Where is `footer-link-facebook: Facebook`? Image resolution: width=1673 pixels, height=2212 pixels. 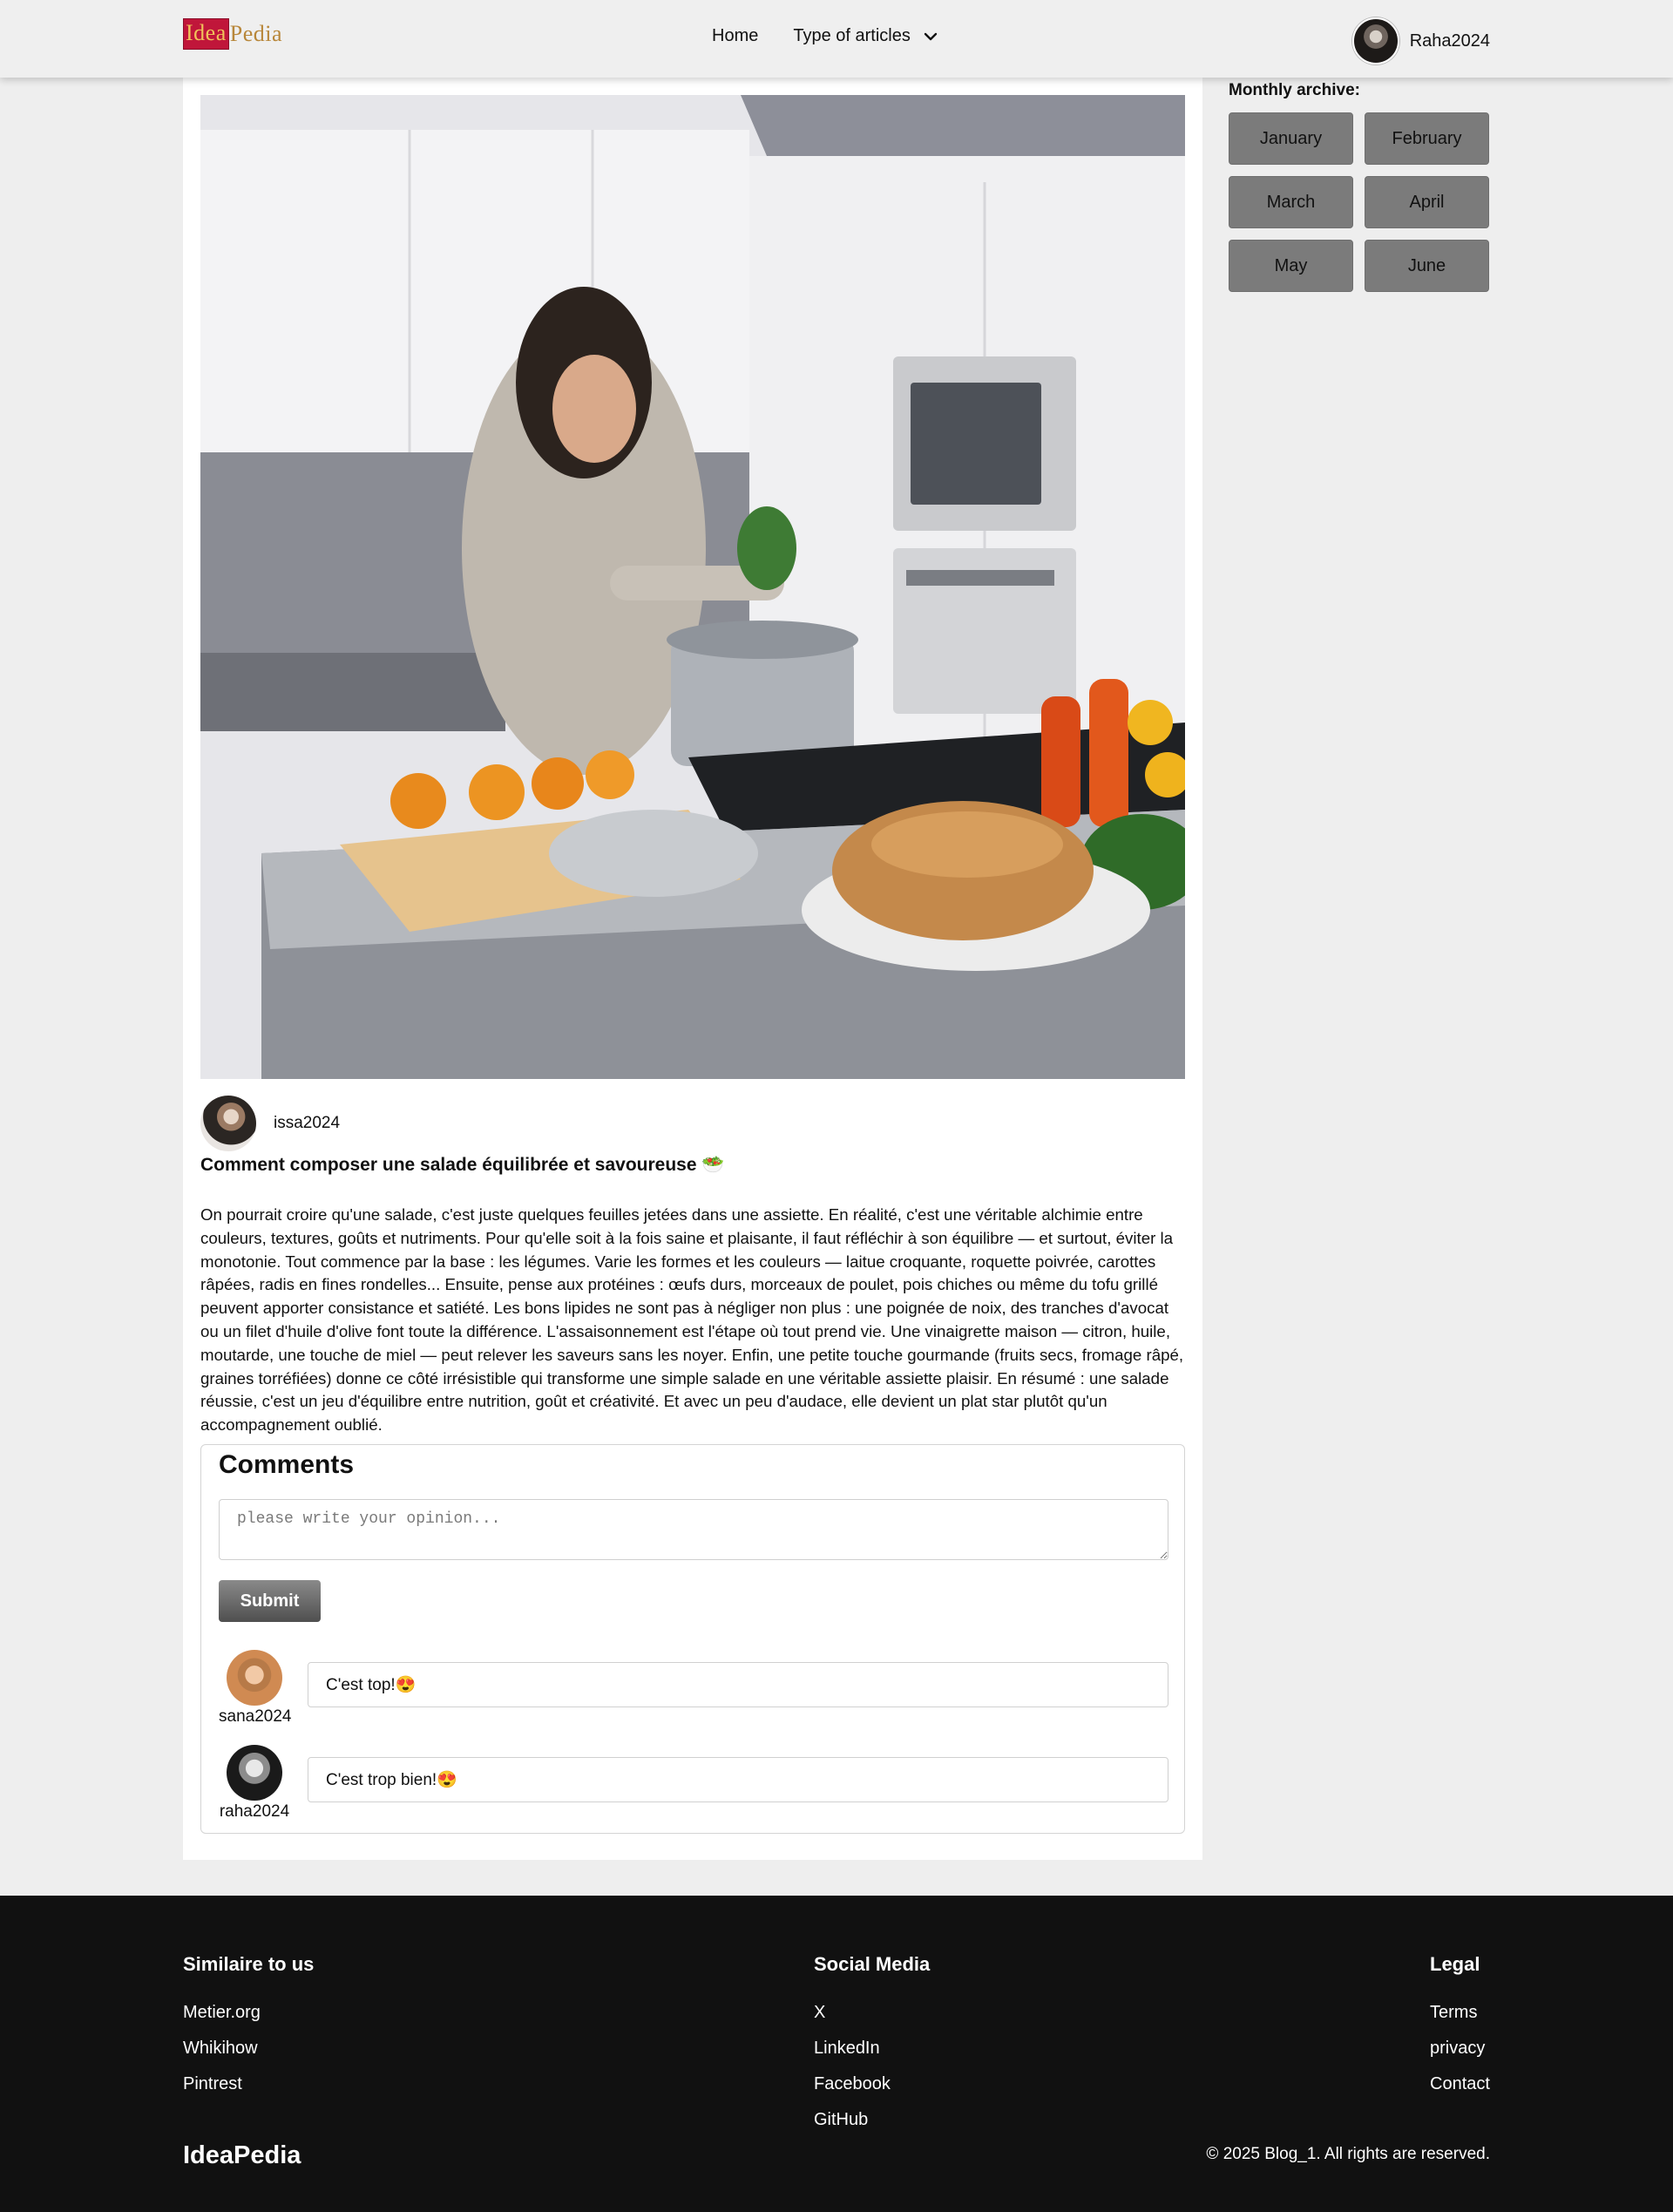
footer-link-facebook: Facebook is located at coordinates (872, 2084).